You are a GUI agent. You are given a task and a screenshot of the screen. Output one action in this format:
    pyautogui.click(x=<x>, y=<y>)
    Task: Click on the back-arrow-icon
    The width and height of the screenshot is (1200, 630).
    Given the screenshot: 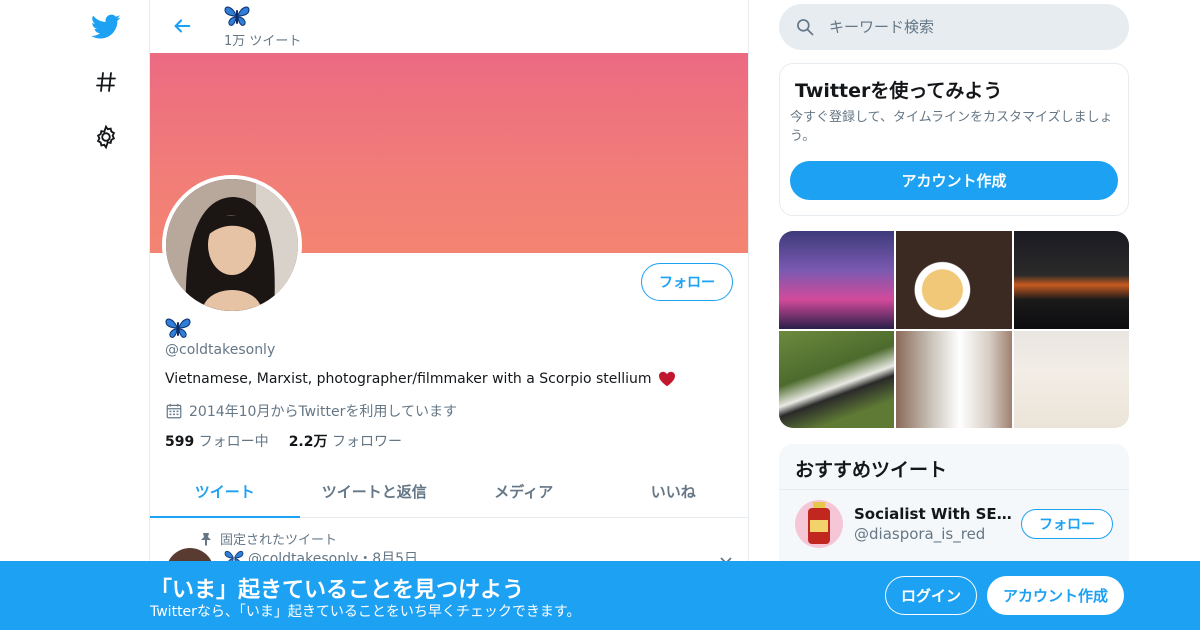 What is the action you would take?
    pyautogui.click(x=182, y=26)
    